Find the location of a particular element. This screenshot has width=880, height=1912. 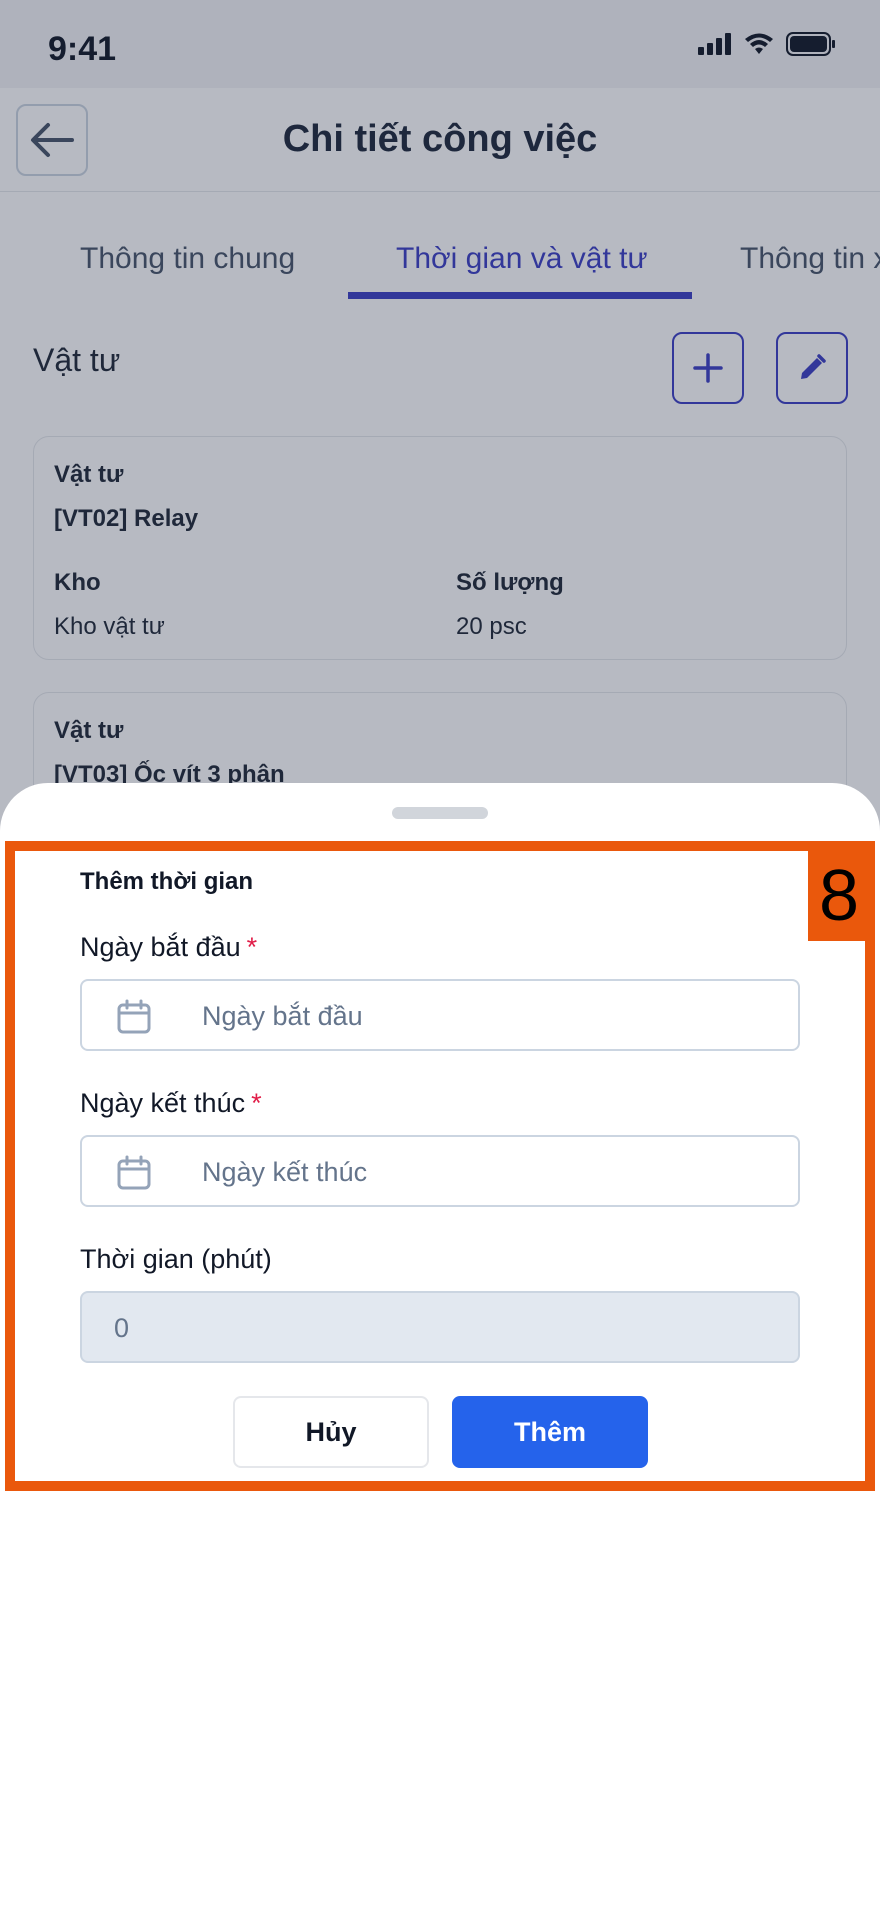

drag-handle is located at coordinates (440, 813).